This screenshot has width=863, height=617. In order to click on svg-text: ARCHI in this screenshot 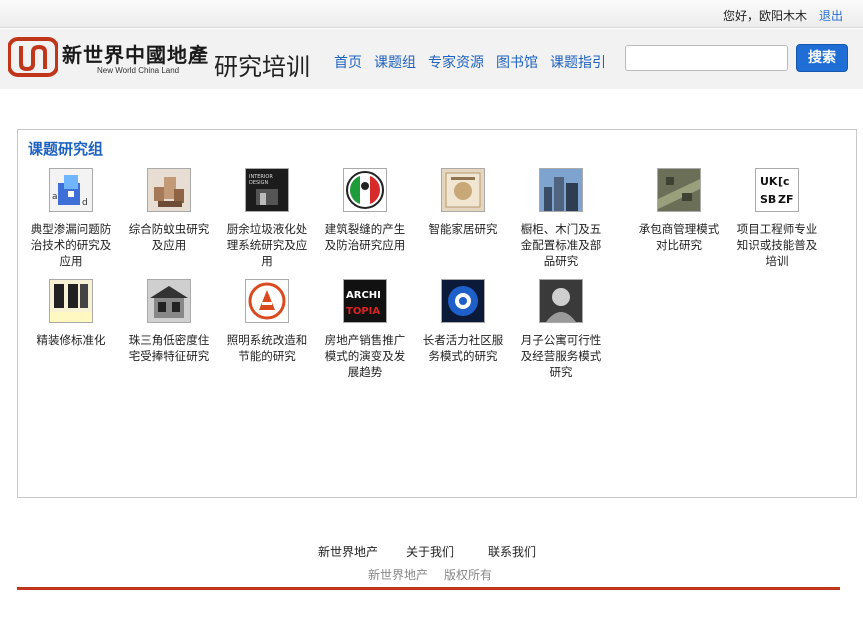, I will do `click(363, 295)`.